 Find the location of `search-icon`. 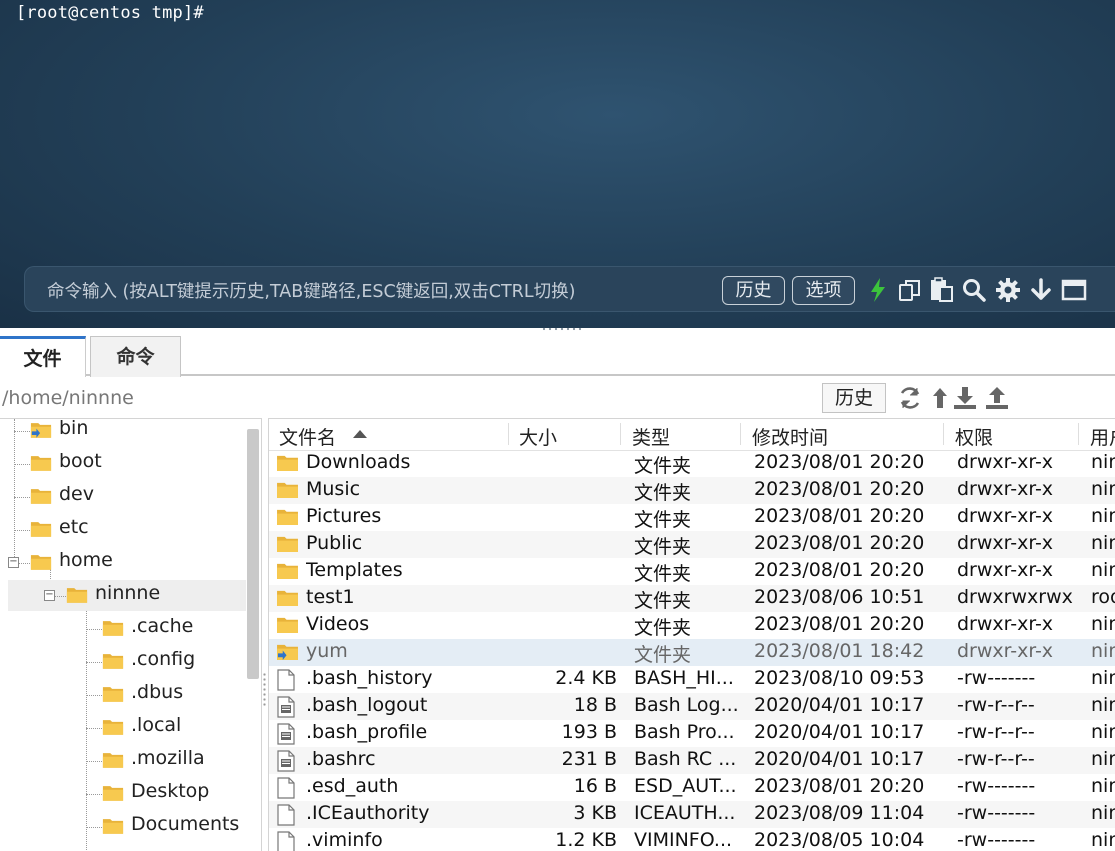

search-icon is located at coordinates (974, 290).